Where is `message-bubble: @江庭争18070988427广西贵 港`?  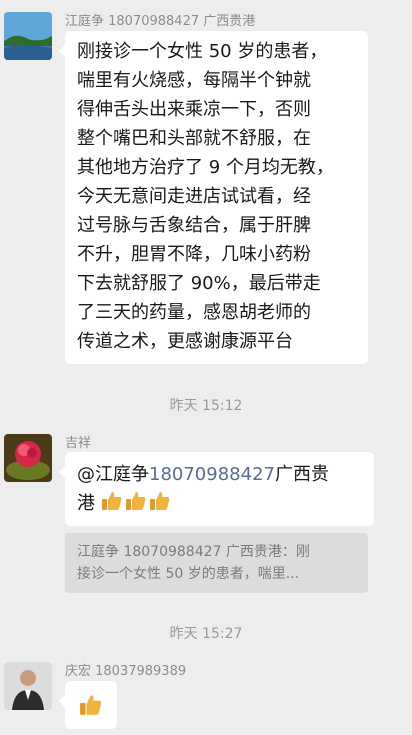 message-bubble: @江庭争18070988427广西贵 港 is located at coordinates (216, 489).